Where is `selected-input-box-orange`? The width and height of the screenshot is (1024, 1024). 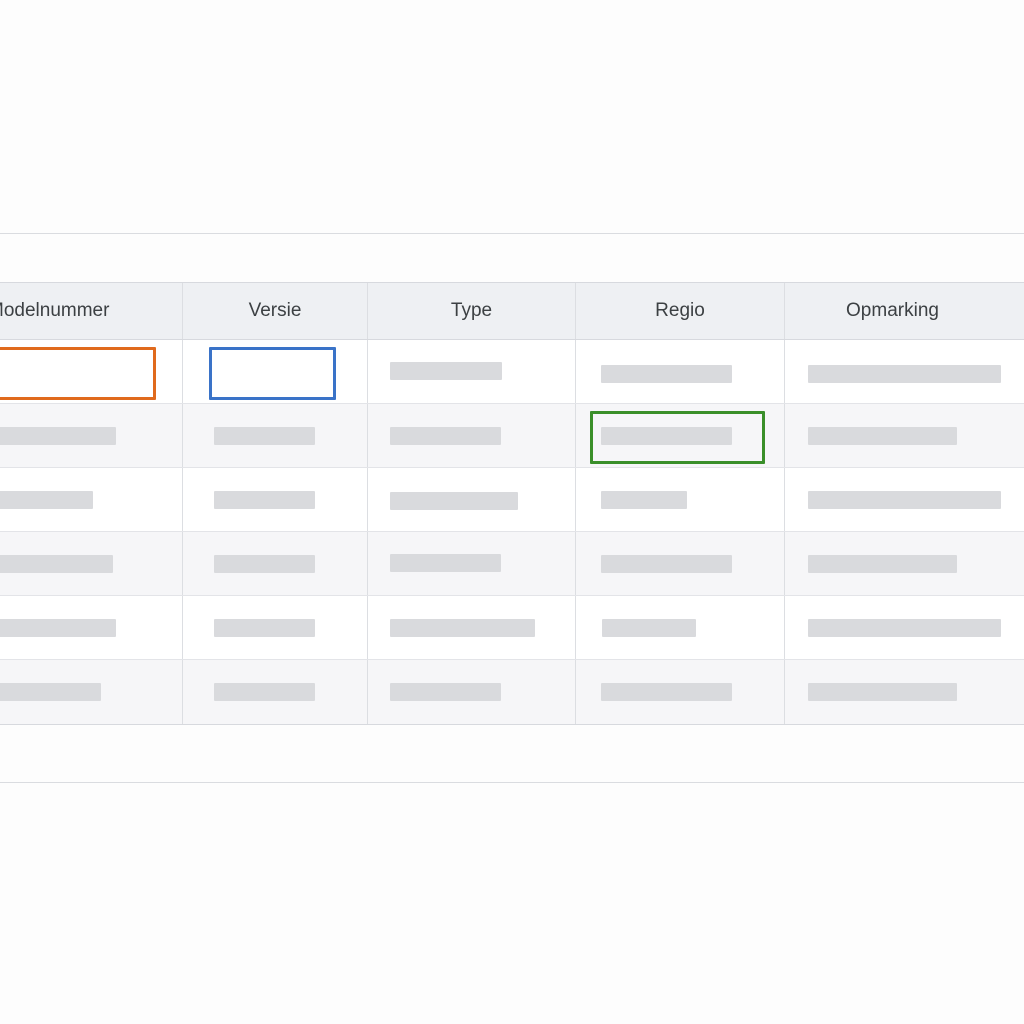
selected-input-box-orange is located at coordinates (78, 373).